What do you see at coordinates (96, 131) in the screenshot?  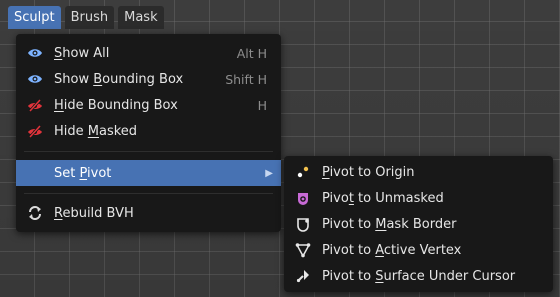 I see `hide-masked-label: Hide Masked` at bounding box center [96, 131].